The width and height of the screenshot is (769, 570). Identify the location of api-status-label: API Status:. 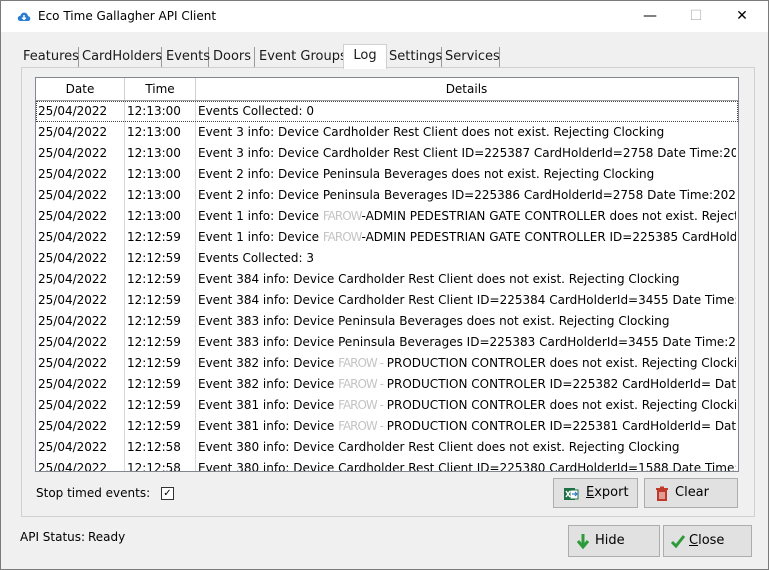
(53, 537).